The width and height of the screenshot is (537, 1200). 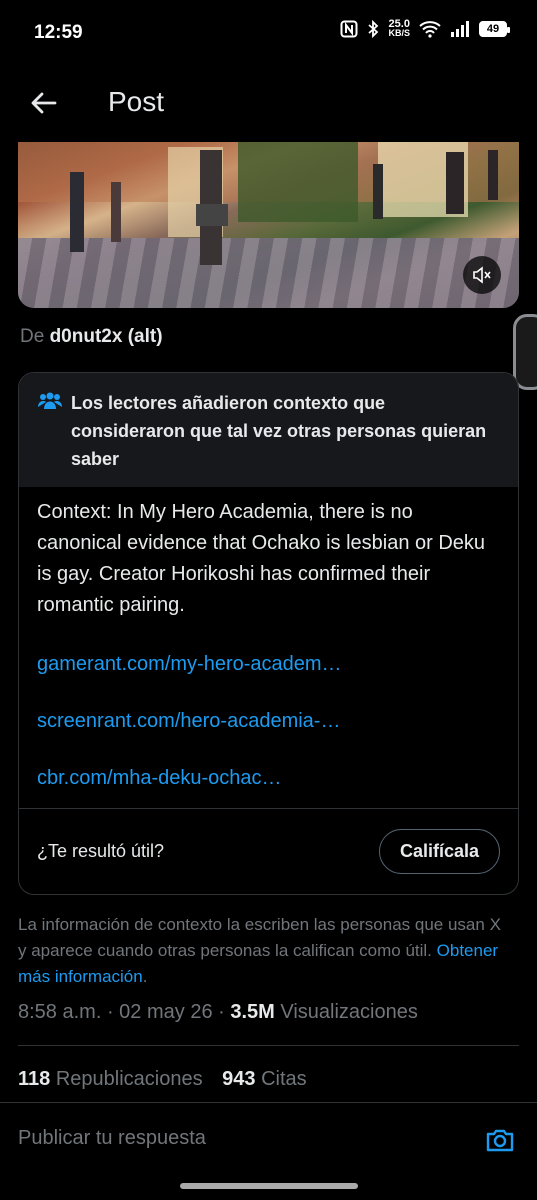 I want to click on status-bar: 12:59 25.0 KB/S 49, so click(x=268, y=35).